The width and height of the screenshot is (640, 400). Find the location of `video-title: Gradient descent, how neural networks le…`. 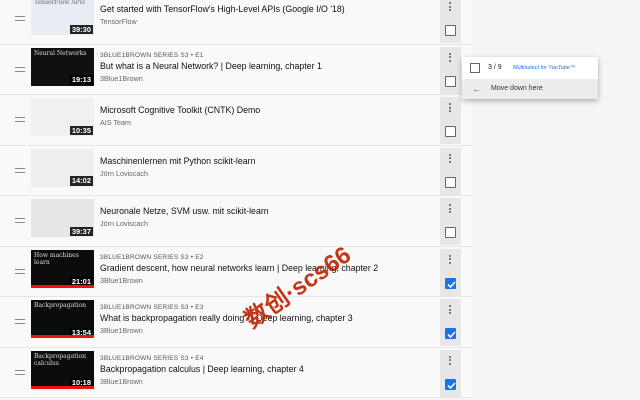

video-title: Gradient descent, how neural networks le… is located at coordinates (265, 268).